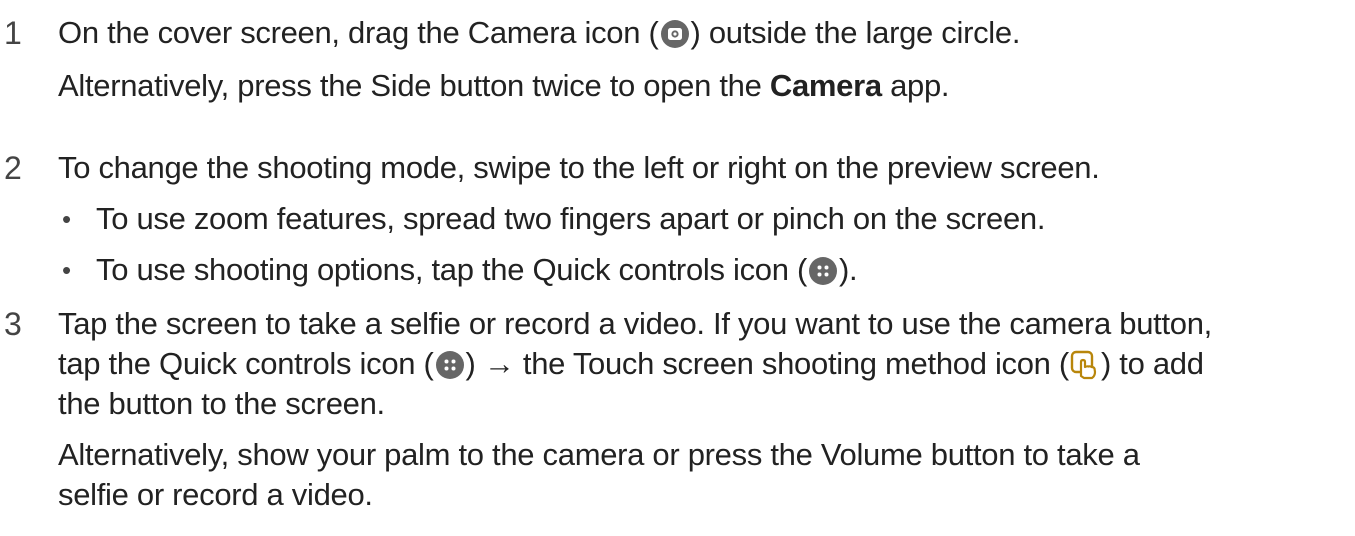 This screenshot has height=536, width=1355. Describe the element at coordinates (675, 39) in the screenshot. I see `camera-icon` at that location.